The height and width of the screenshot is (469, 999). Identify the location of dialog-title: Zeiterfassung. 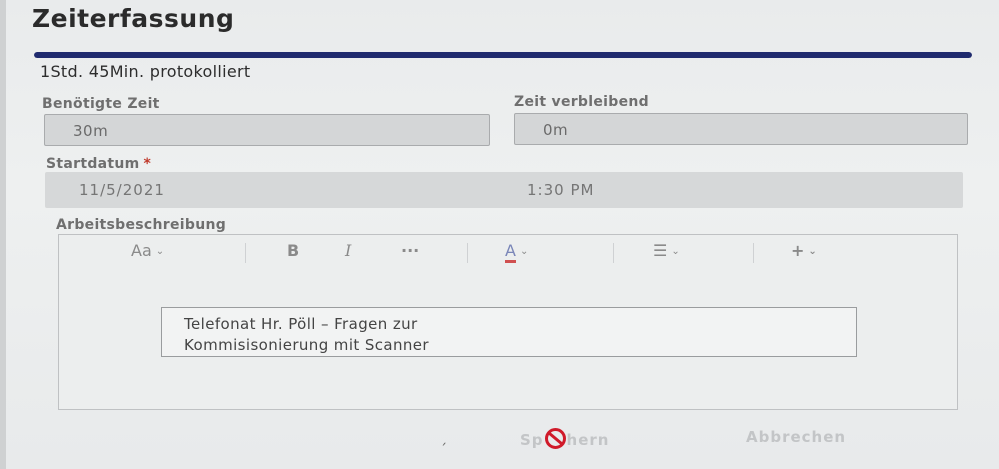
(133, 18).